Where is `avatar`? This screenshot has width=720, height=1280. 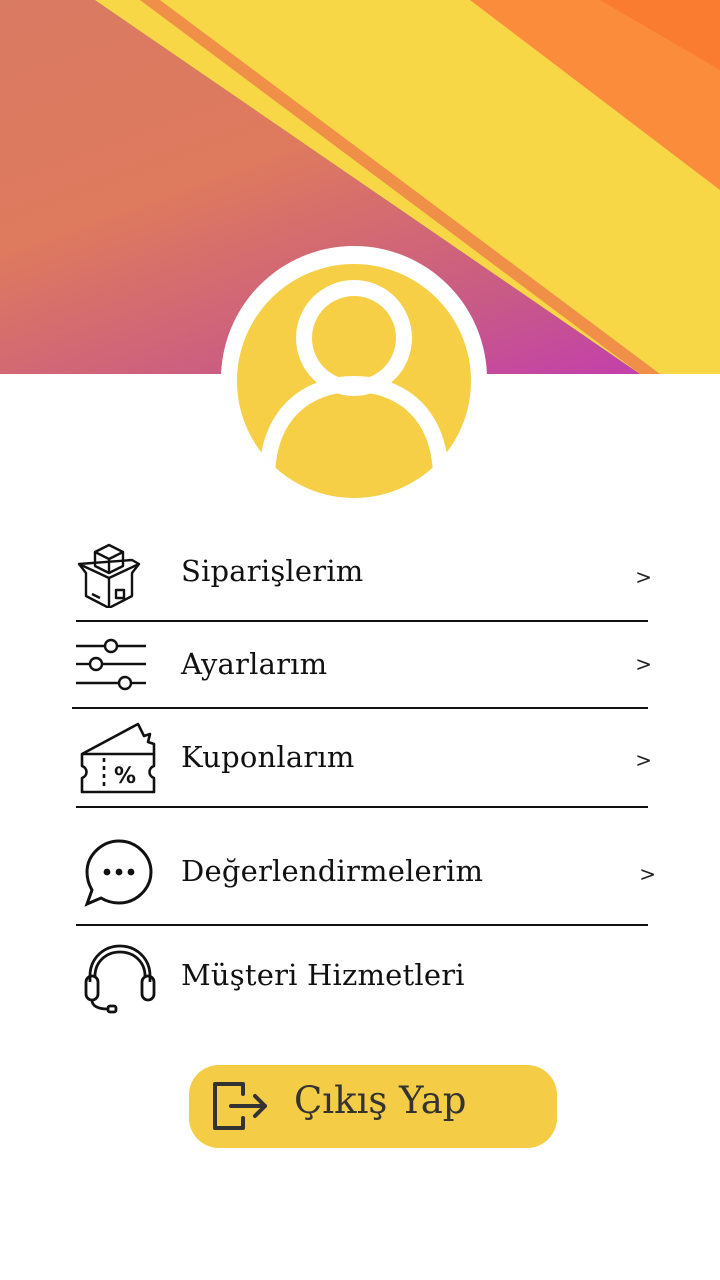 avatar is located at coordinates (354, 381).